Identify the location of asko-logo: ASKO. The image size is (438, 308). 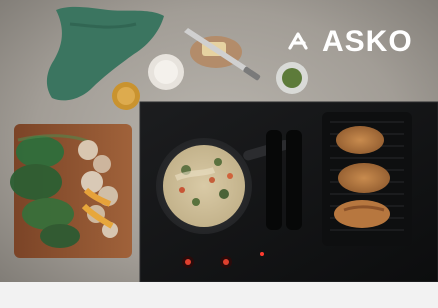
(356, 42).